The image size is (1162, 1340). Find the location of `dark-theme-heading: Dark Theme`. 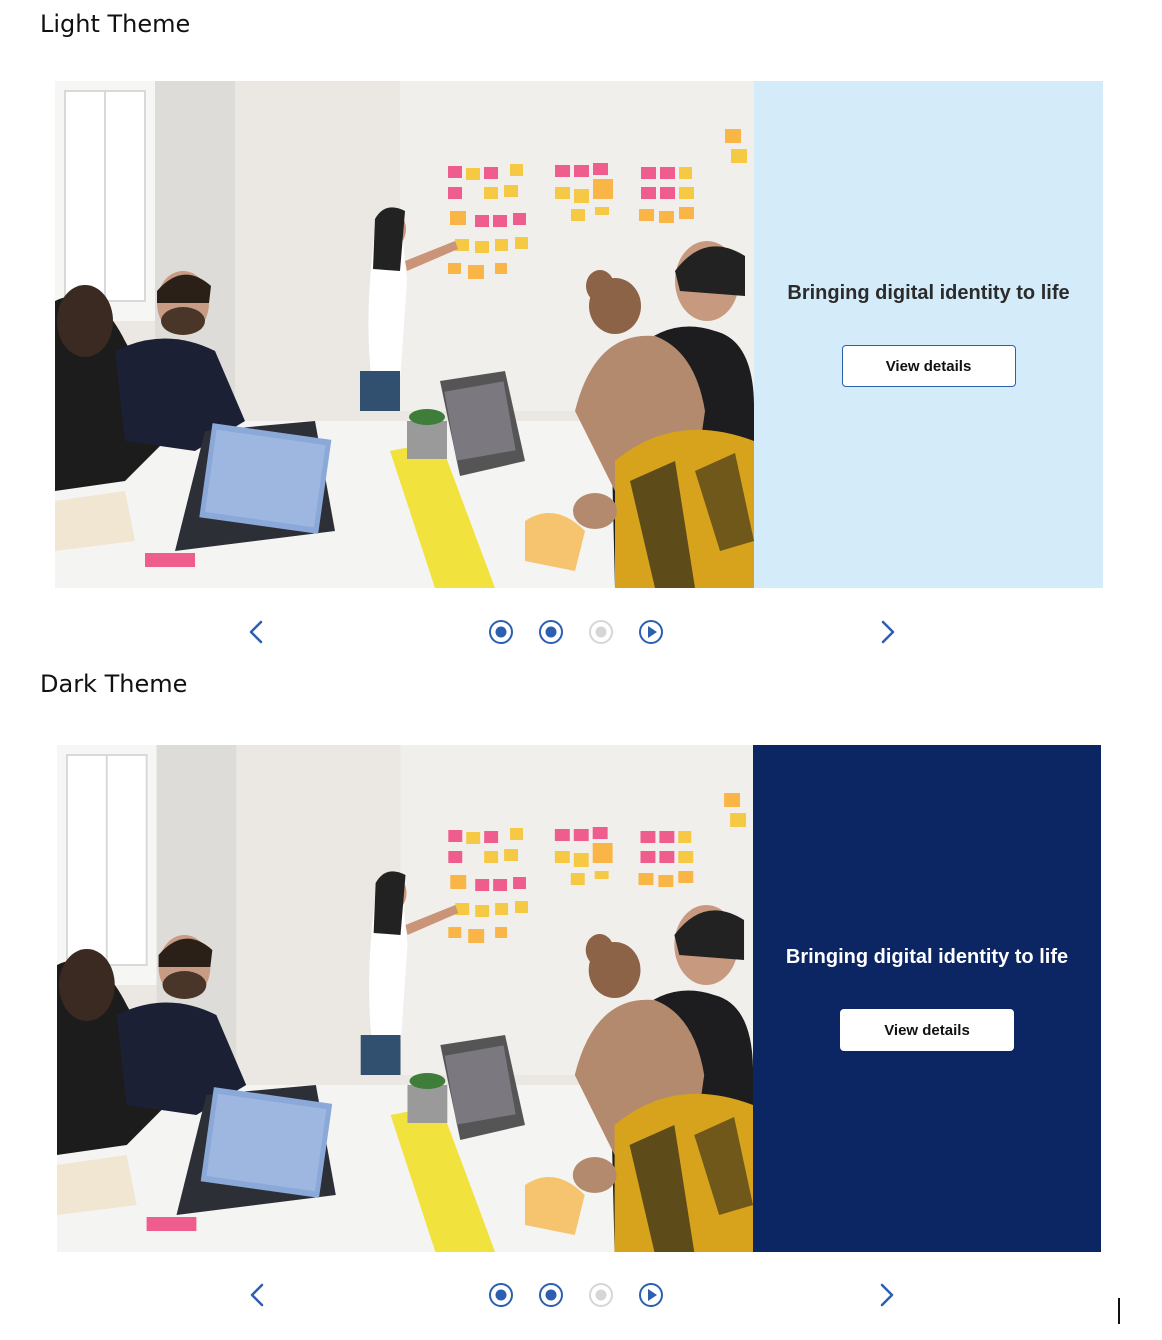

dark-theme-heading: Dark Theme is located at coordinates (114, 684).